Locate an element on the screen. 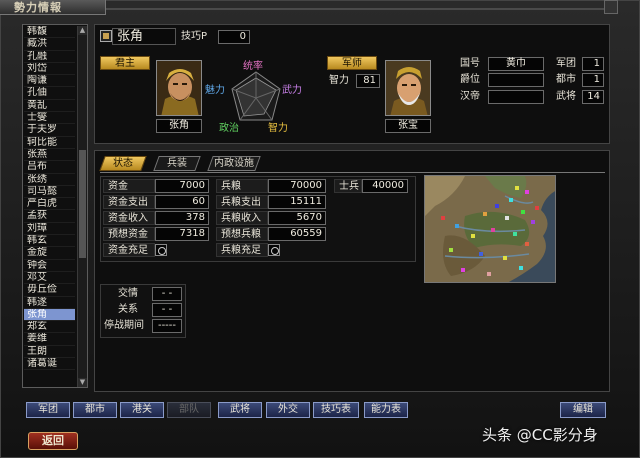 The height and width of the screenshot is (458, 640). funds-enough-label: 资金充足 is located at coordinates (129, 250).